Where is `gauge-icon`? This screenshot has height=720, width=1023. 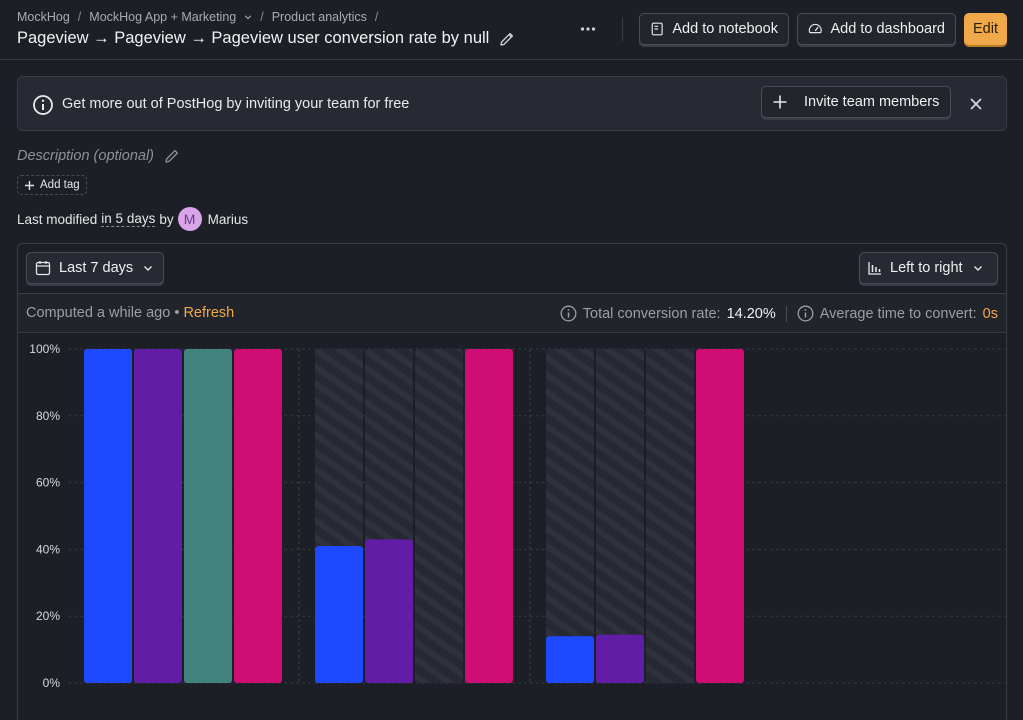
gauge-icon is located at coordinates (815, 28).